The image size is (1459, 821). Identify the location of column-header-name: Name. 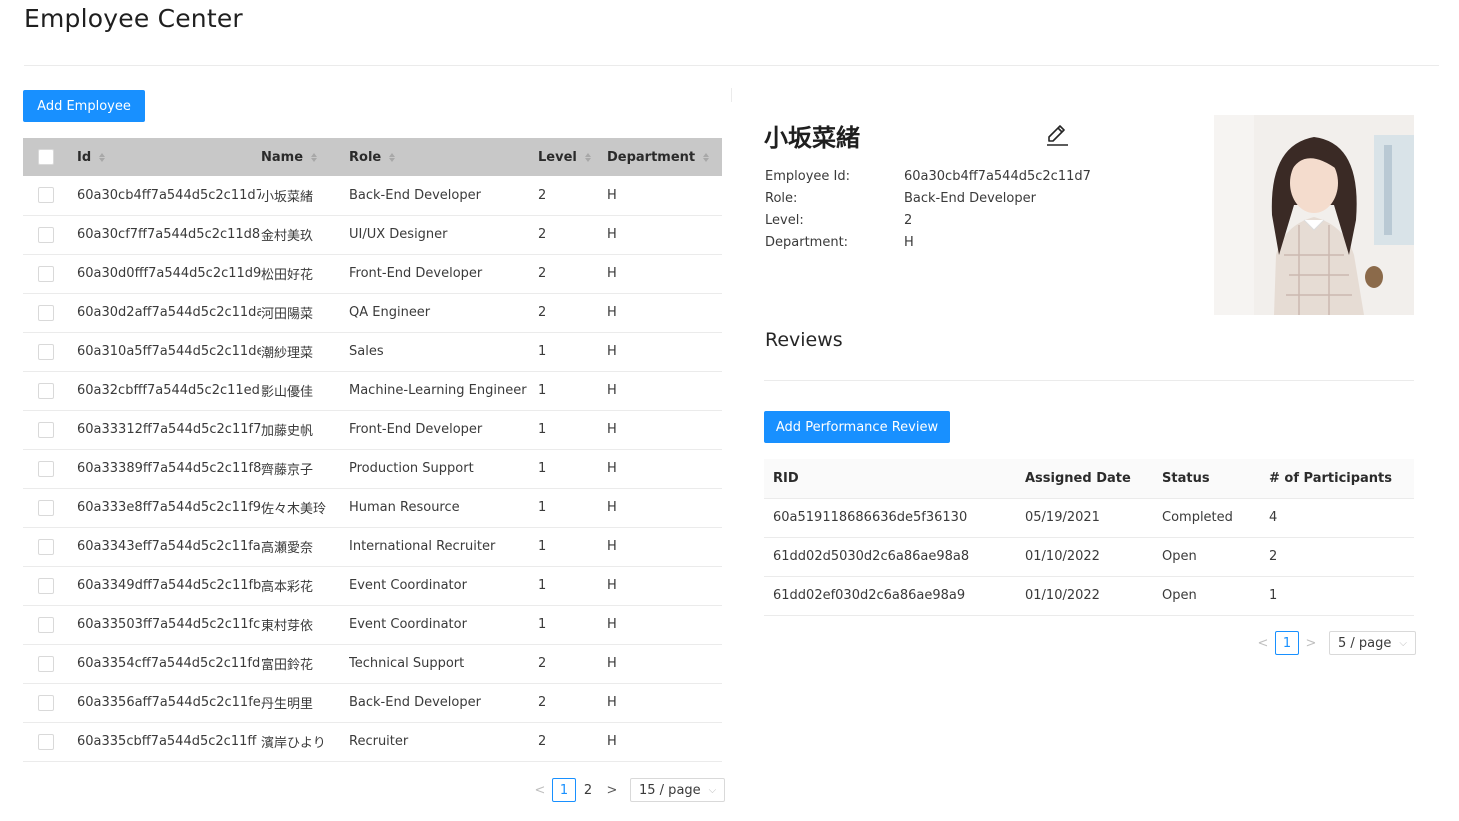
(305, 157).